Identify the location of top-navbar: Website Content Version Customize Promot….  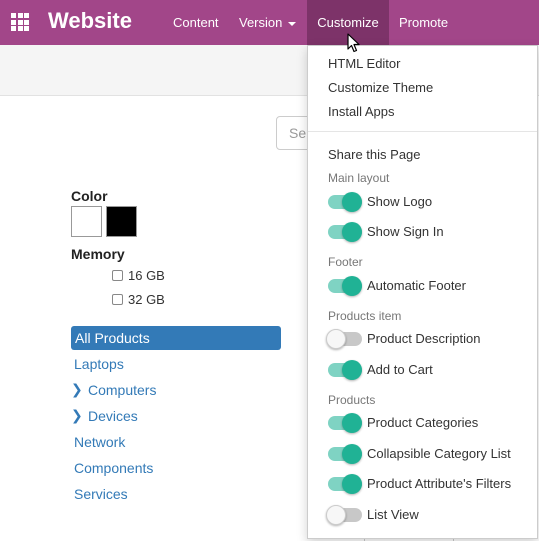
(269, 22).